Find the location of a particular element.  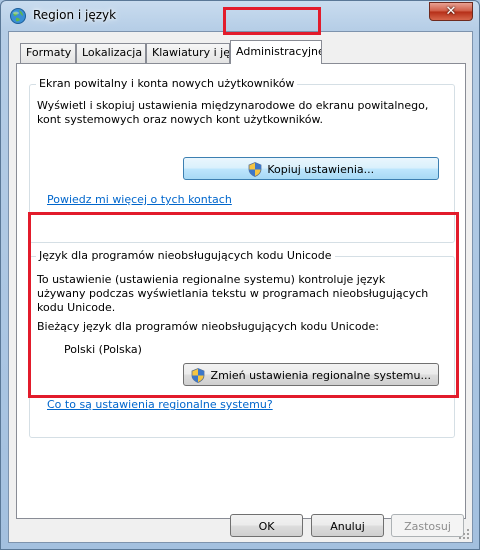

tab-keyboards-languages: Klawiatury i języki is located at coordinates (188, 53).